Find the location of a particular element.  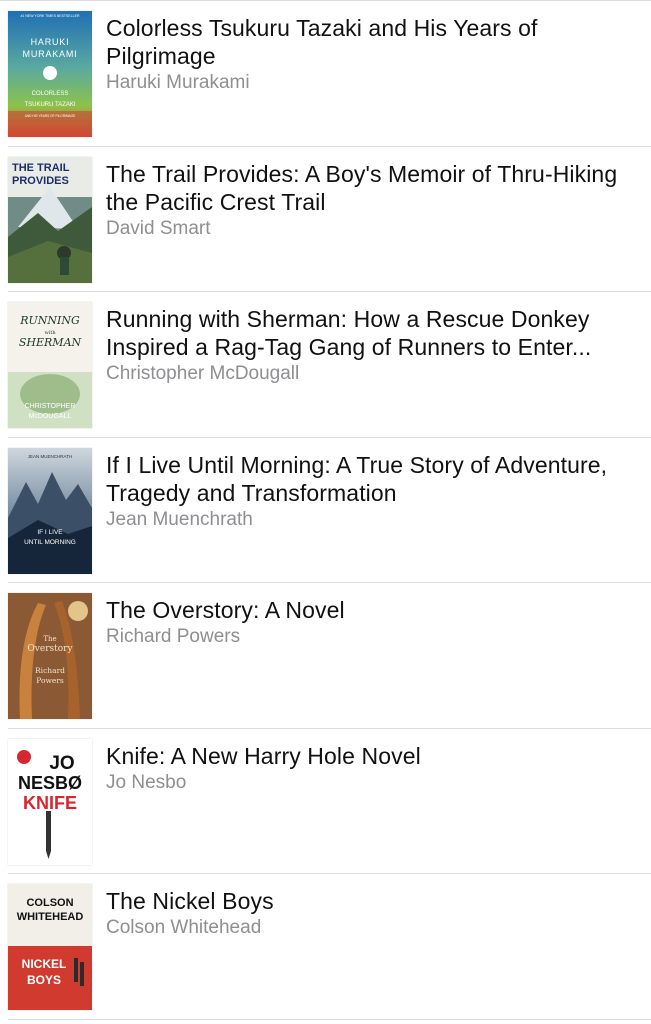

svg-text: THE TRAIL is located at coordinates (41, 168).